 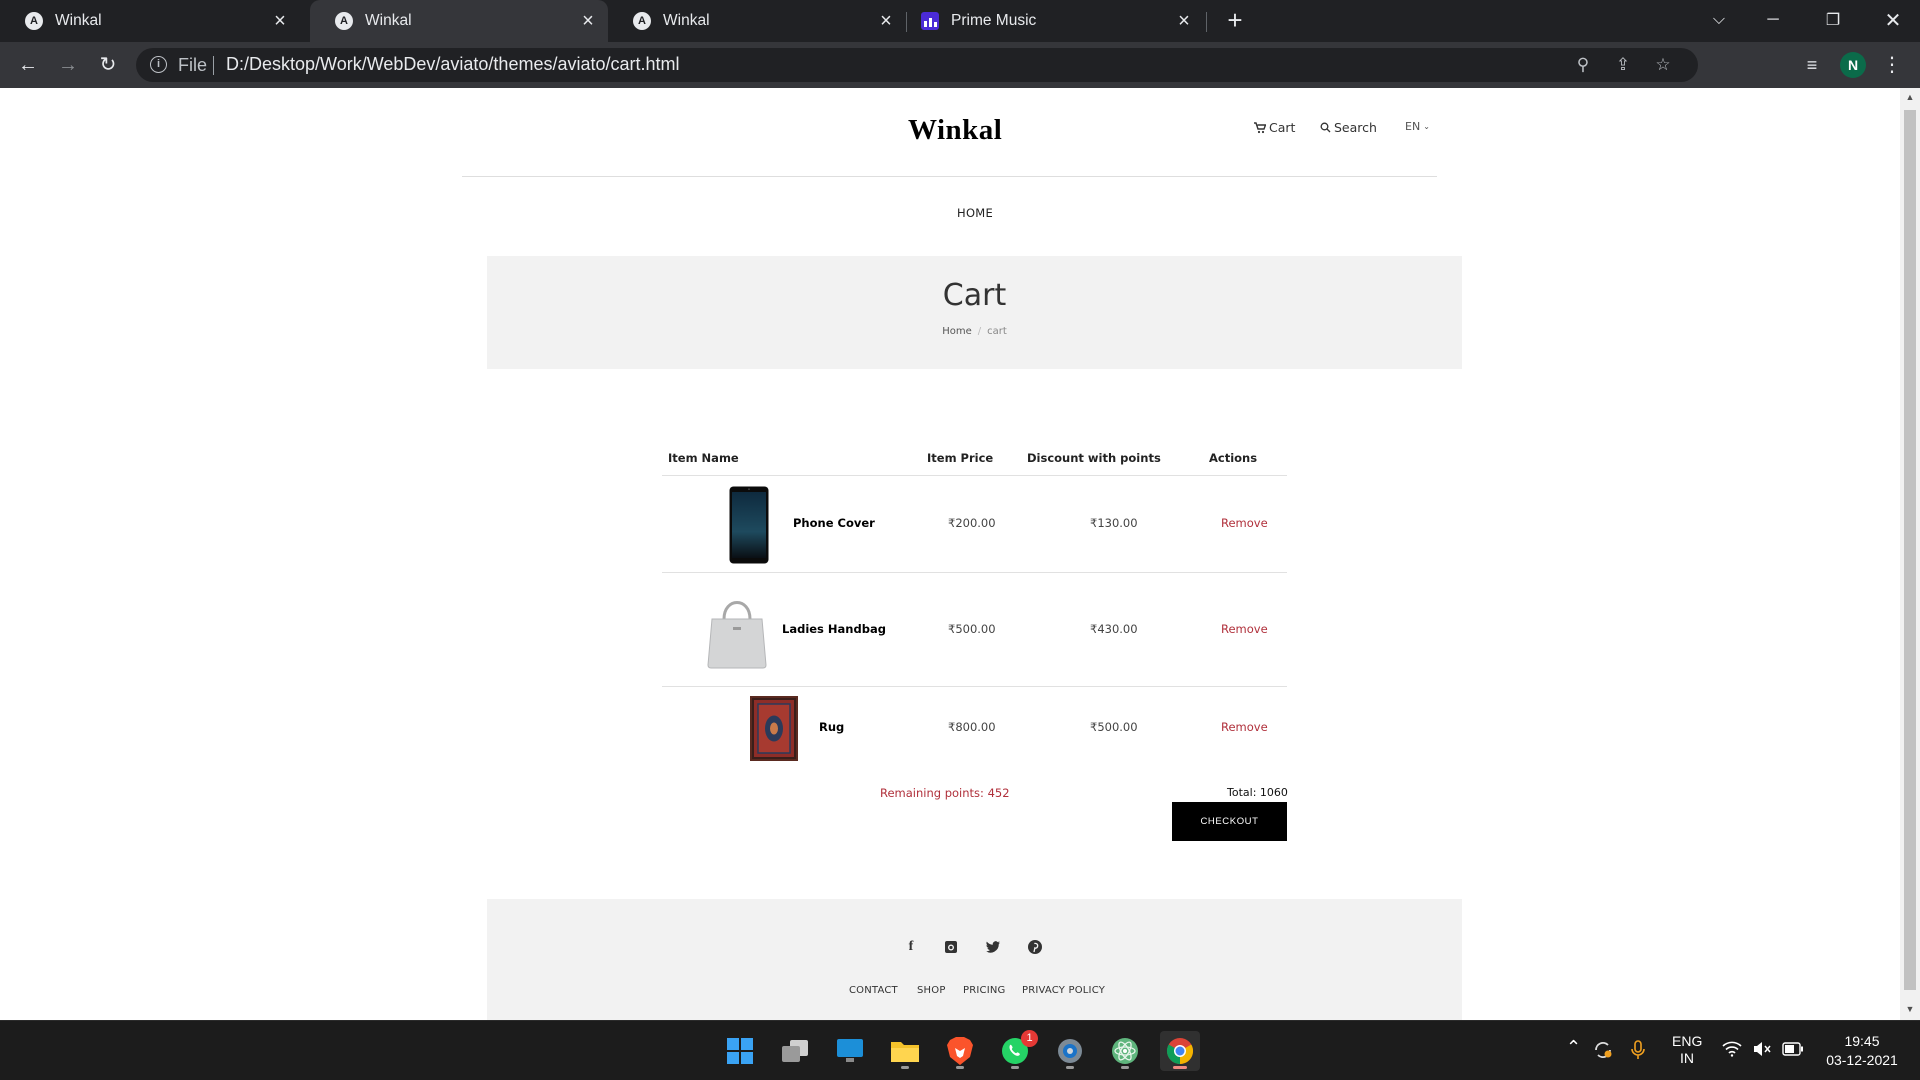 What do you see at coordinates (960, 458) in the screenshot?
I see `column-header-item-price: Item Price` at bounding box center [960, 458].